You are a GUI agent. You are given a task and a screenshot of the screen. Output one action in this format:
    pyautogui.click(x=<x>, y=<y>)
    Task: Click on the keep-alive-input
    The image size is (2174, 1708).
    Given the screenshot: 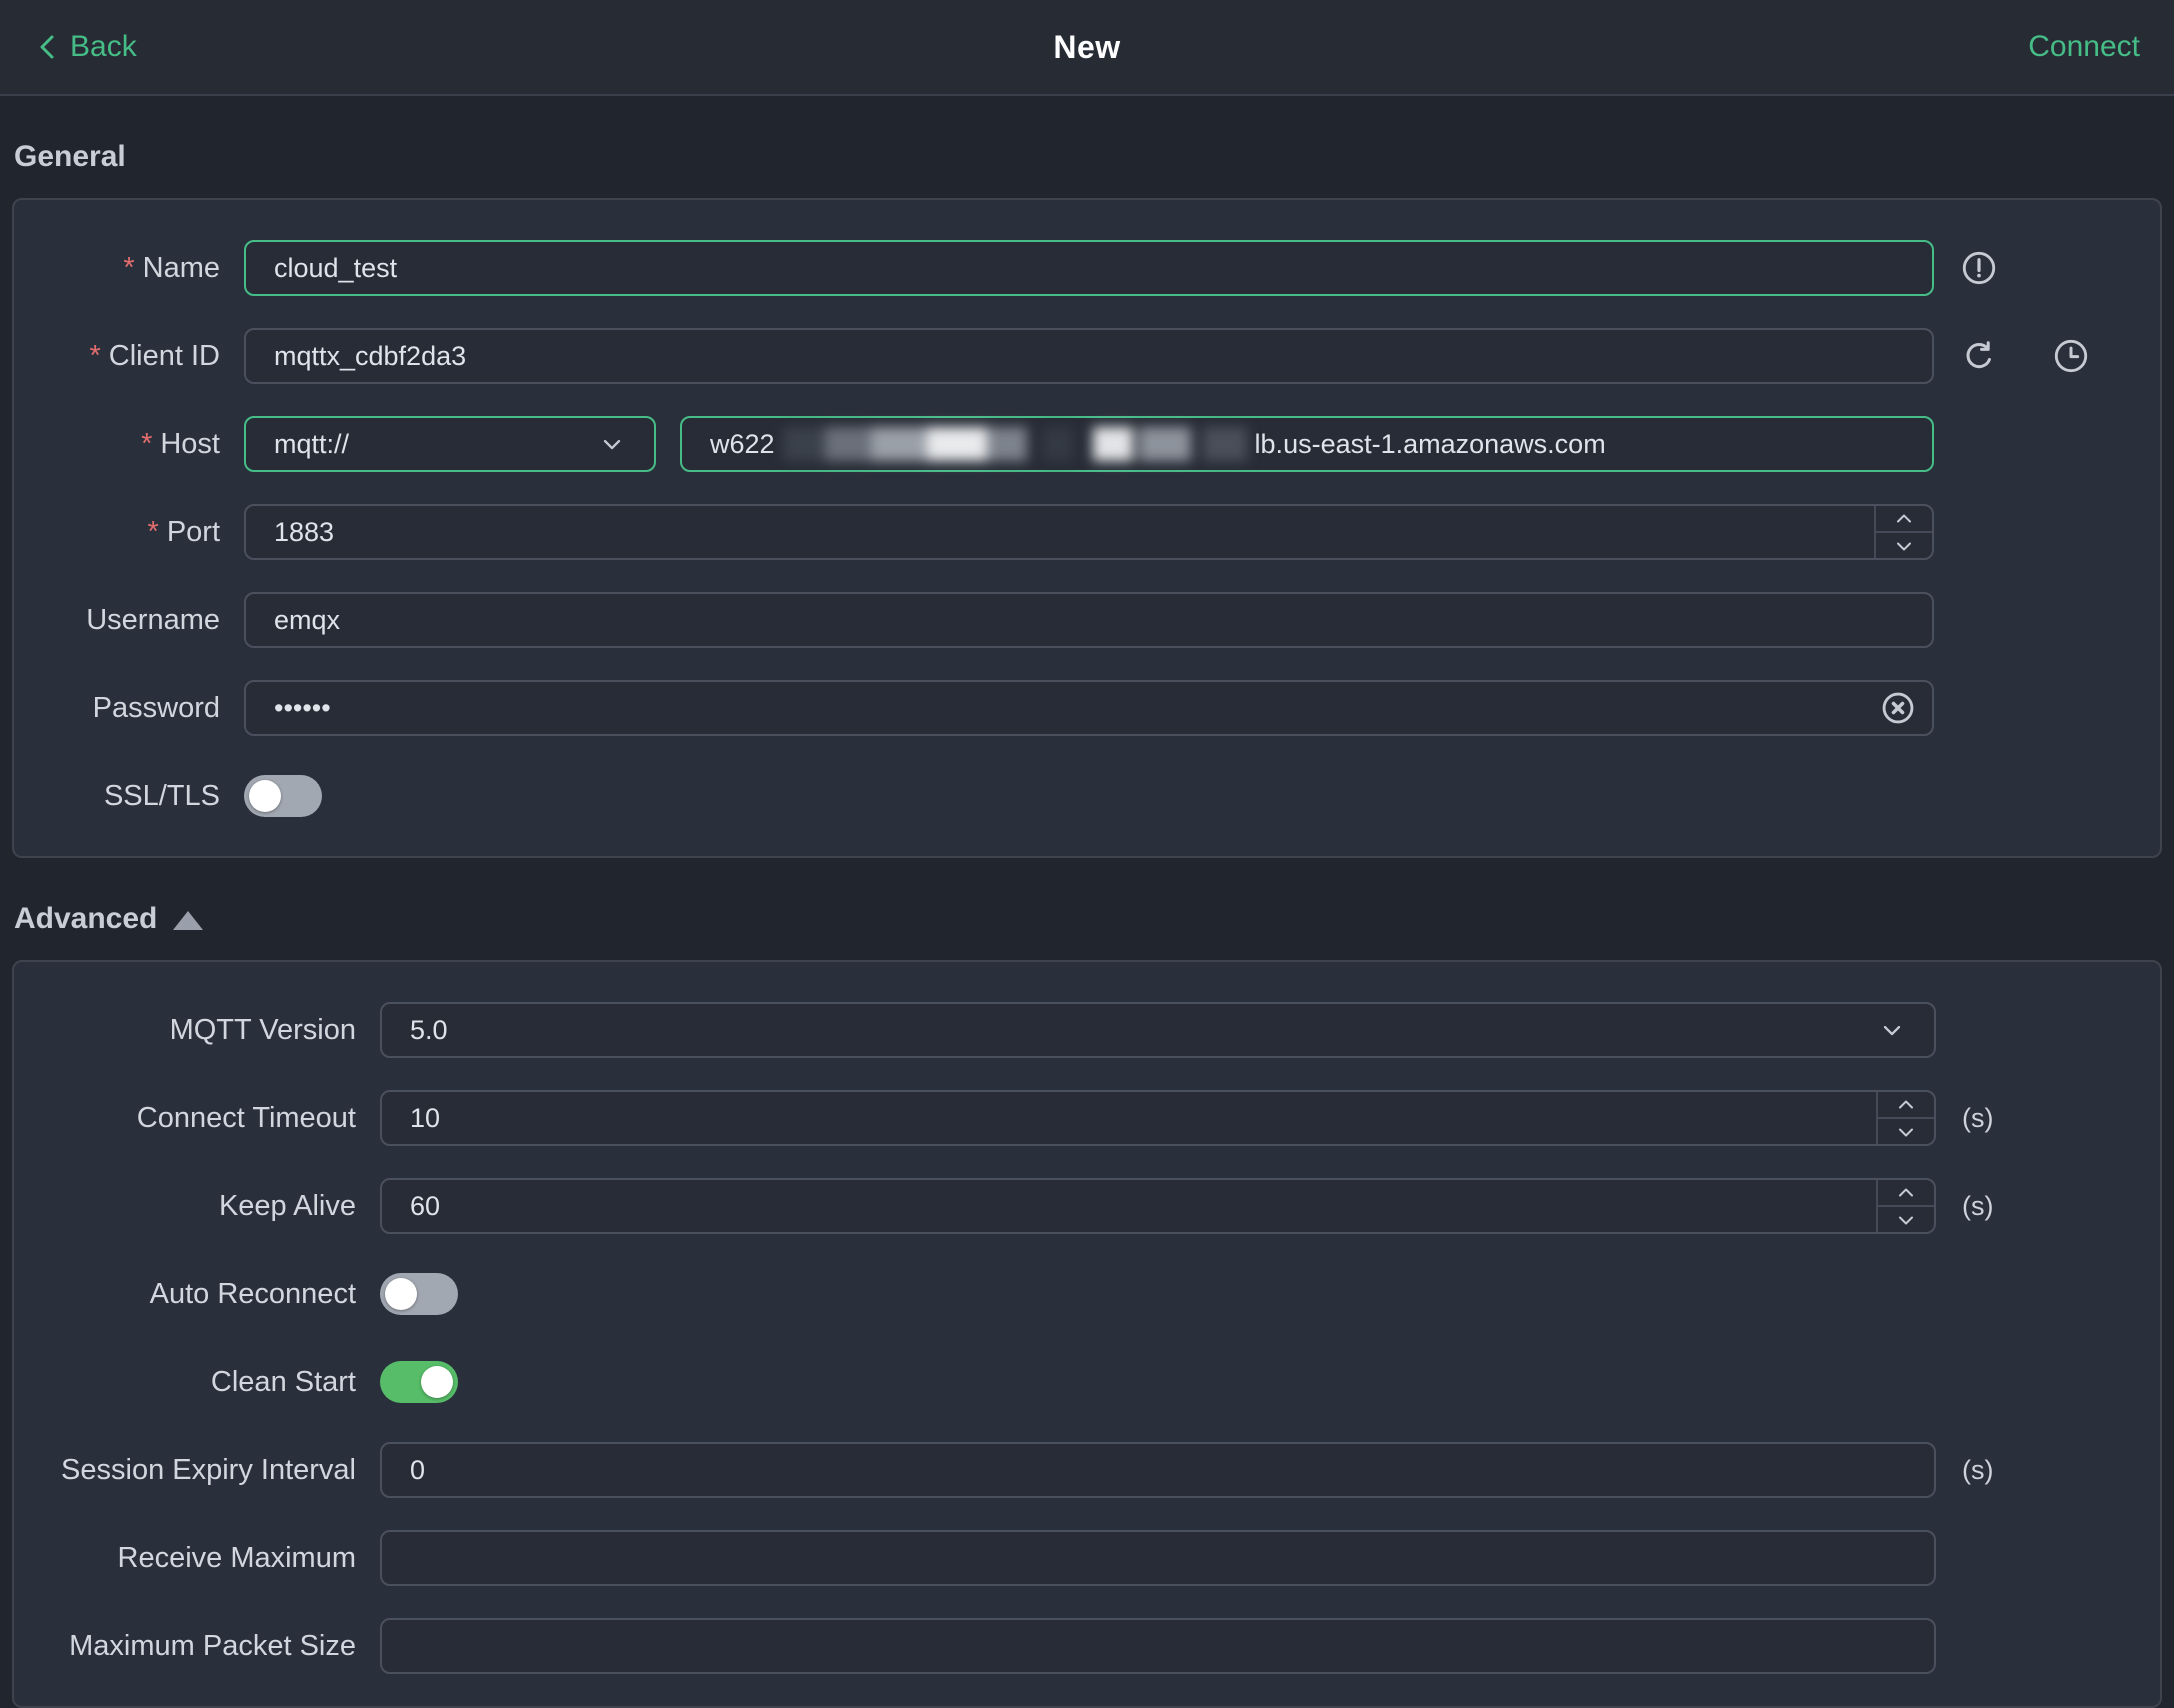 What is the action you would take?
    pyautogui.click(x=1158, y=1206)
    